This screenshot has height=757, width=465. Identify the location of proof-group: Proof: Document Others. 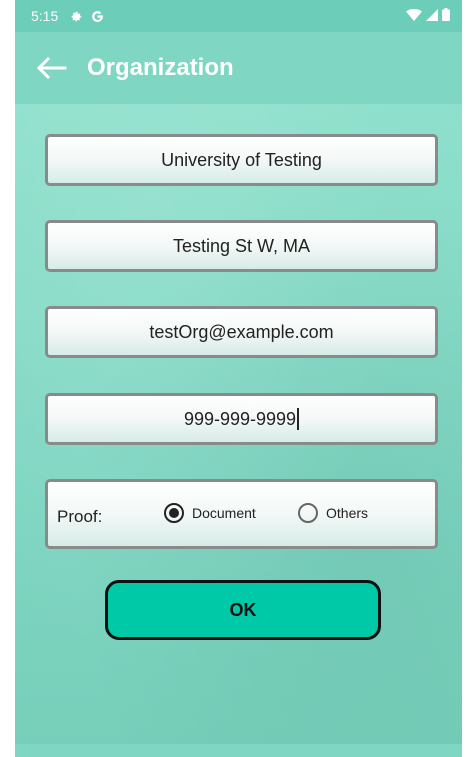
(241, 514).